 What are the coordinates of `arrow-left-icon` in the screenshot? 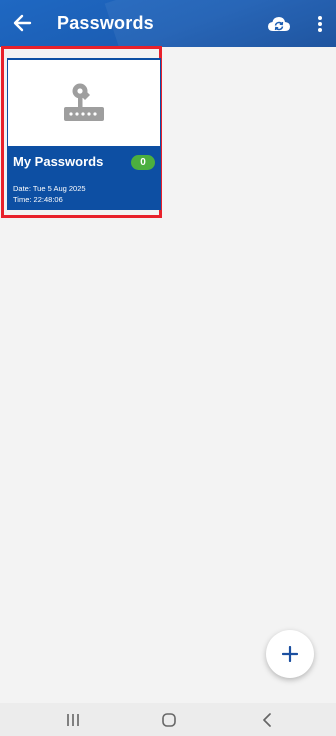 It's located at (22, 23).